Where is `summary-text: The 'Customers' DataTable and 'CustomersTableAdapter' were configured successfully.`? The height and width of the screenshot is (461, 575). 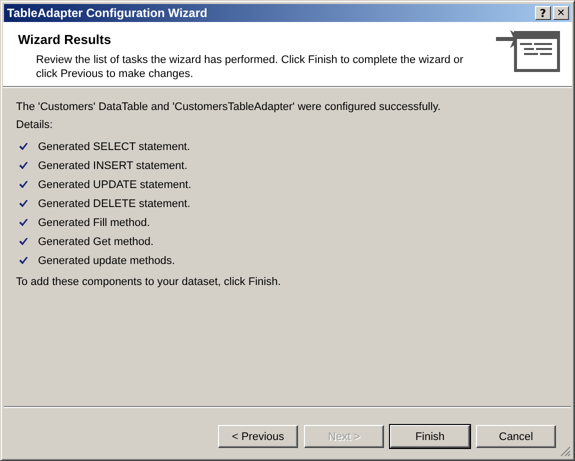
summary-text: The 'Customers' DataTable and 'CustomersTableAdapter' were configured successfully. is located at coordinates (229, 107).